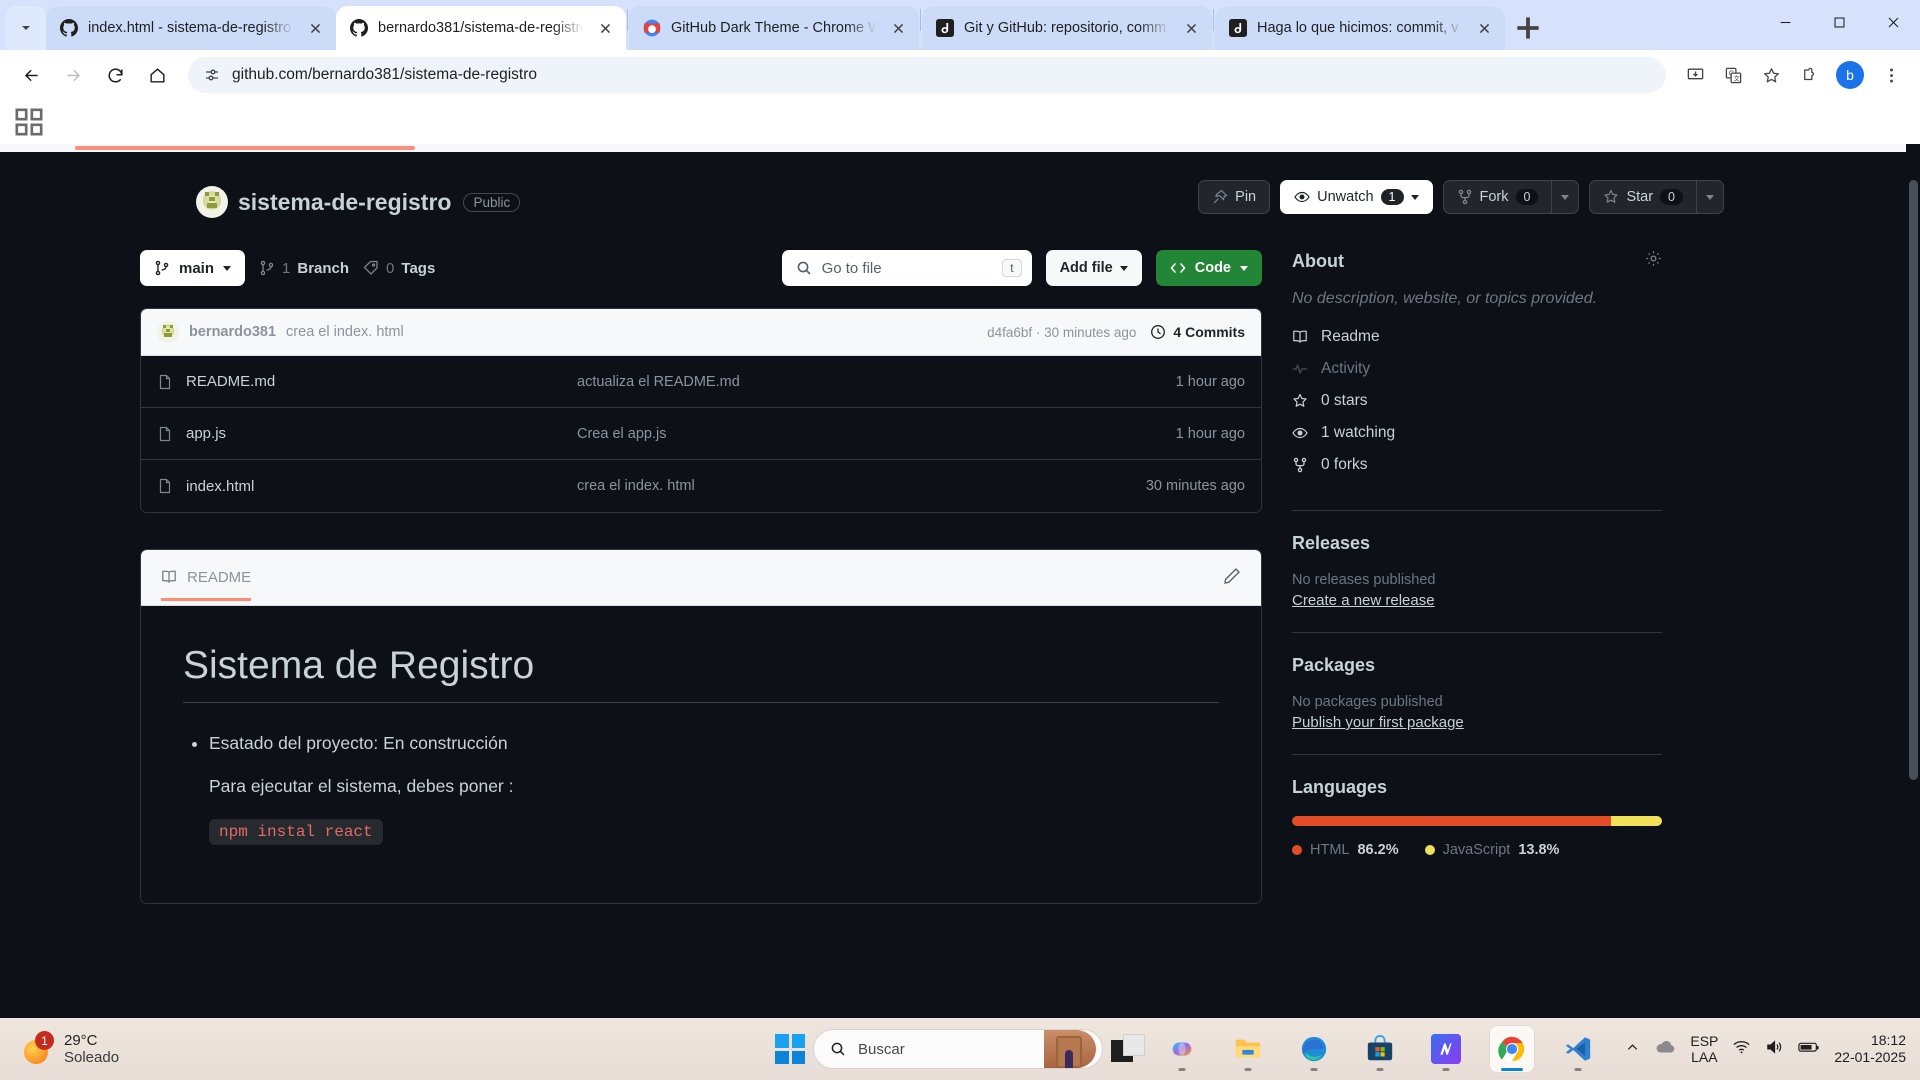 The height and width of the screenshot is (1080, 1920). I want to click on mega-icon, so click(1446, 1049).